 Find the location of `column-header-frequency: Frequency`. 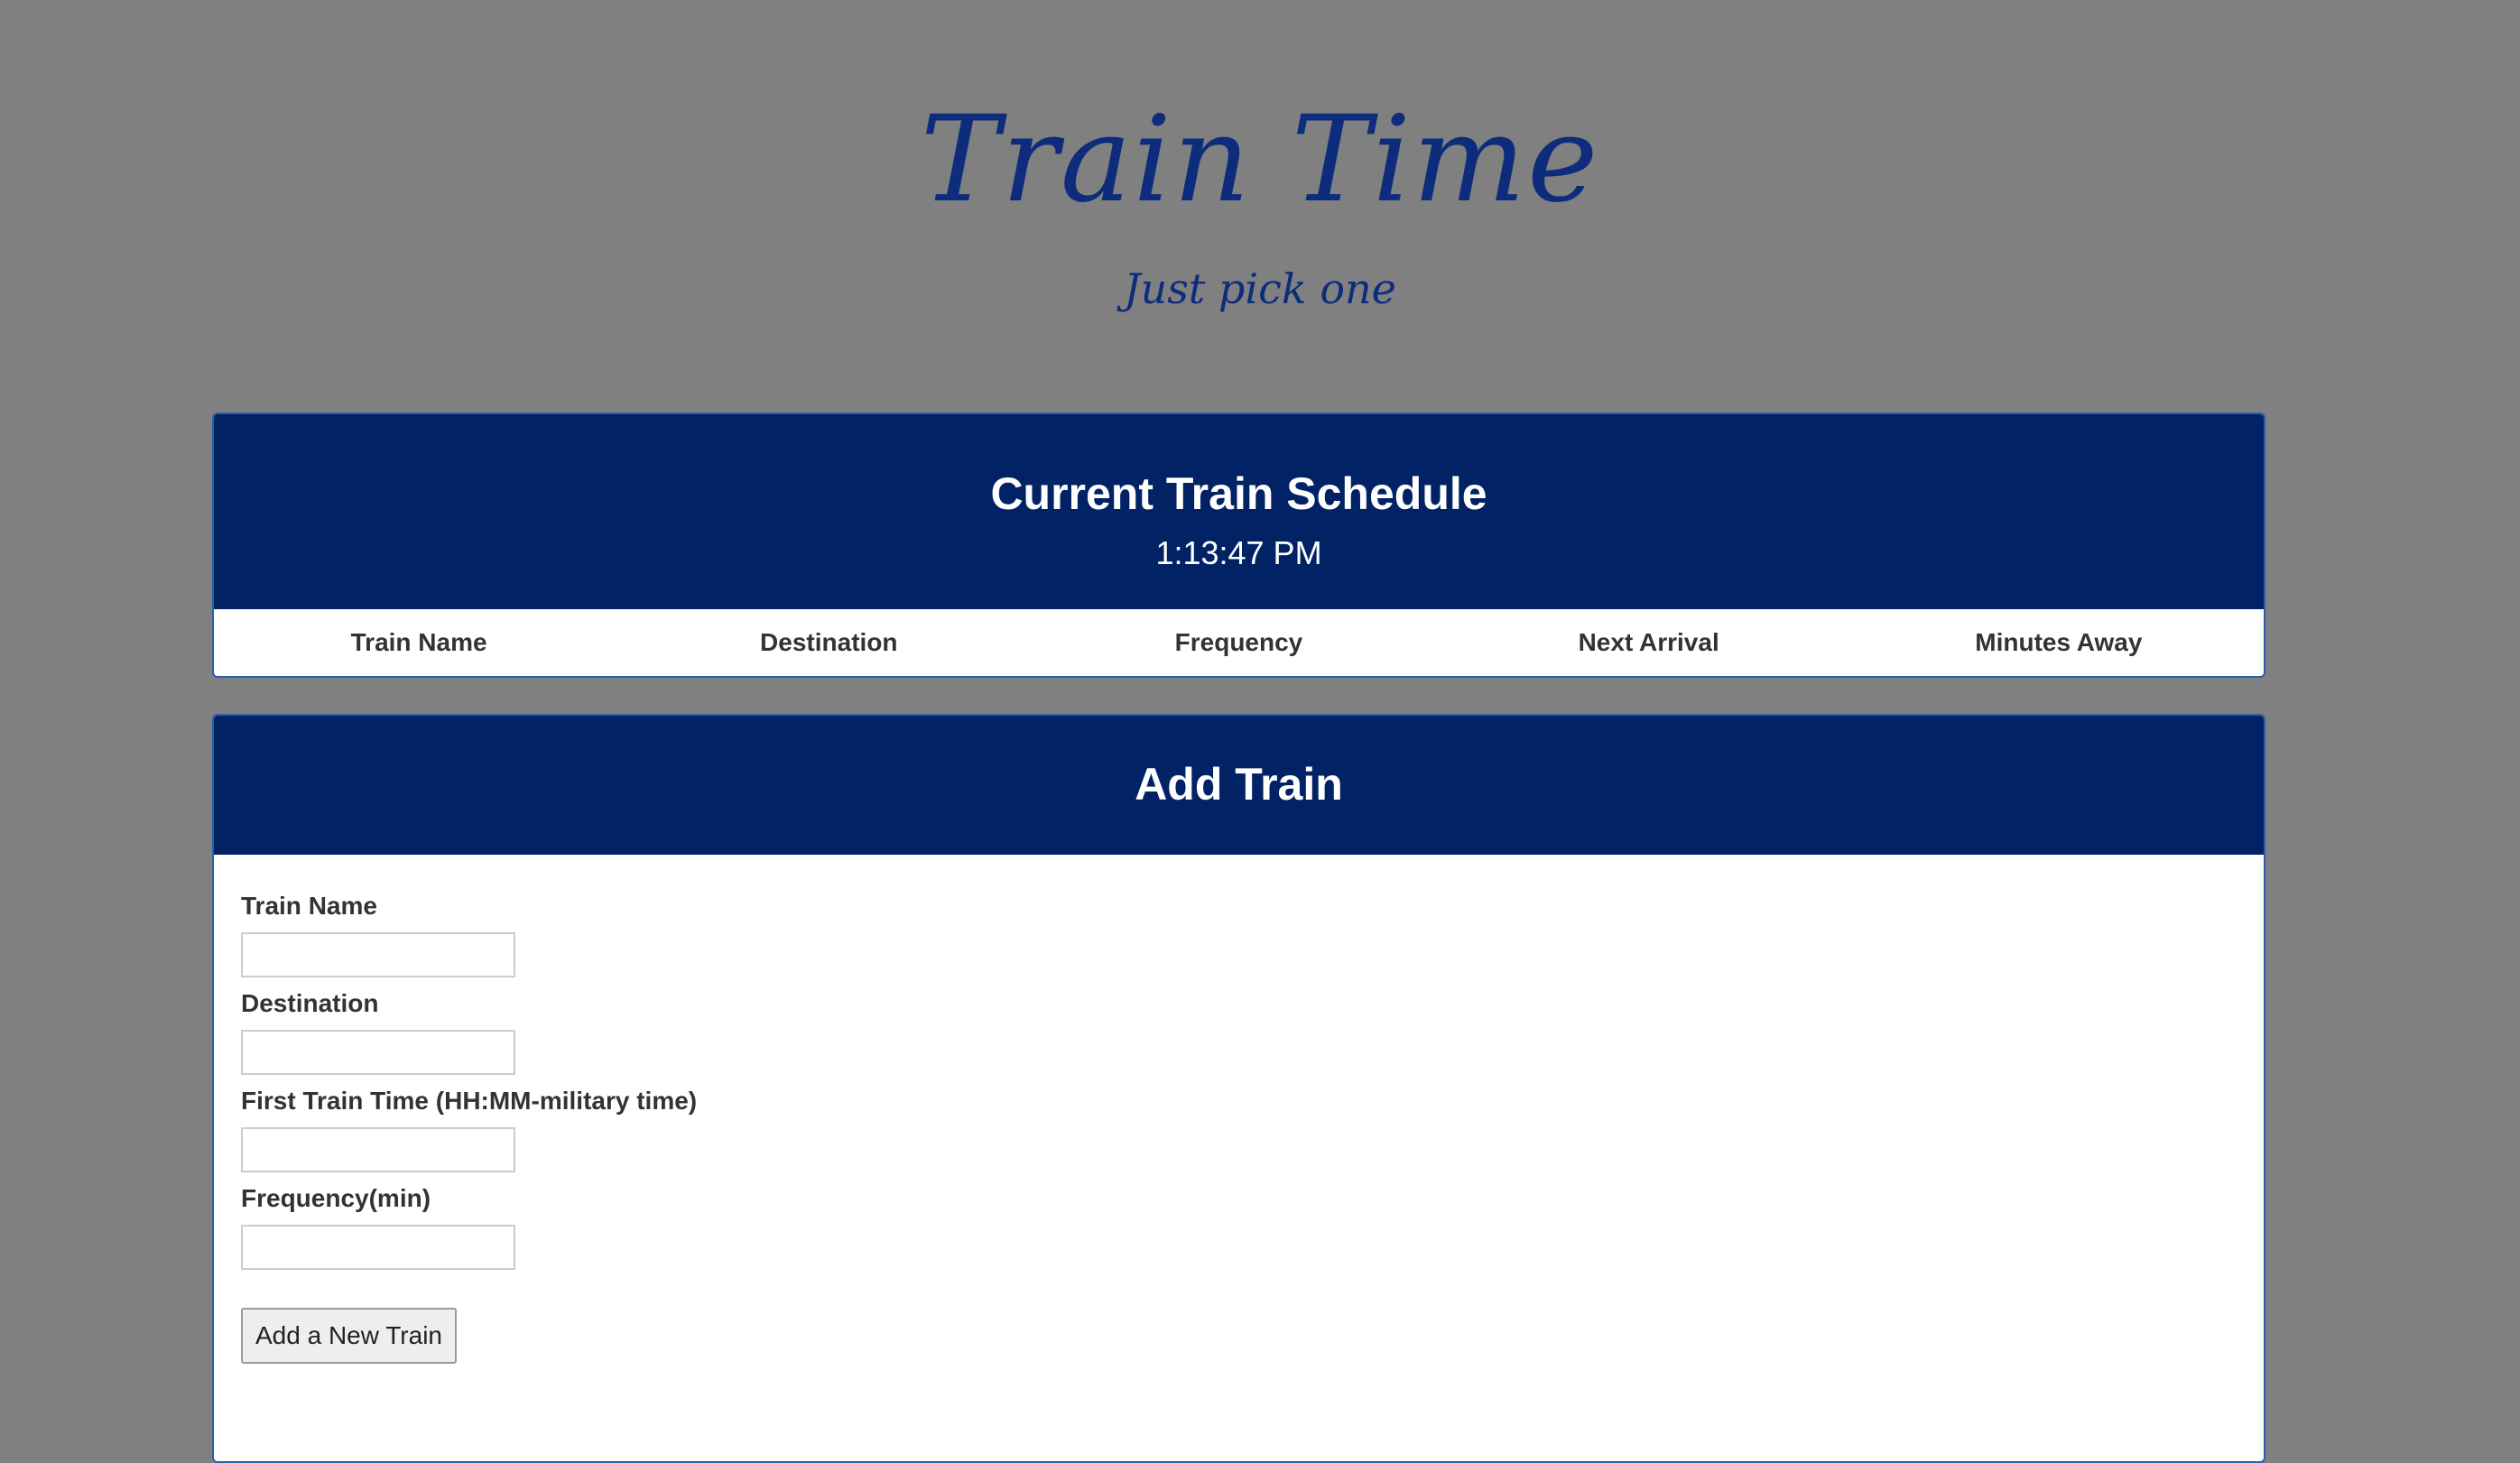

column-header-frequency: Frequency is located at coordinates (1238, 642).